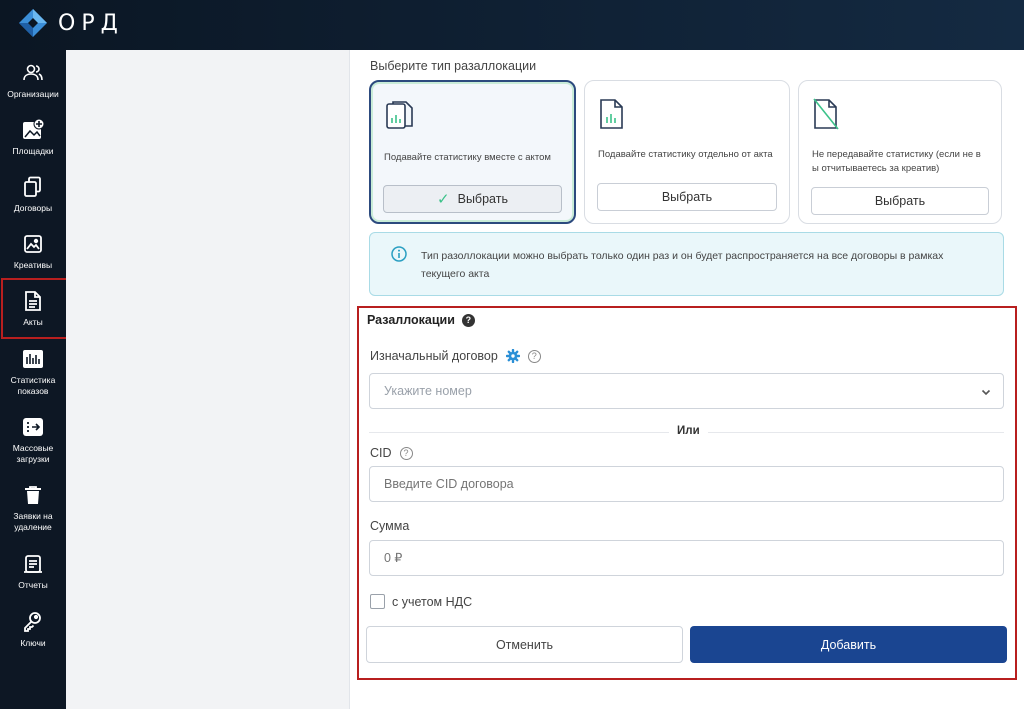  I want to click on cid-label-text: CID, so click(381, 453).